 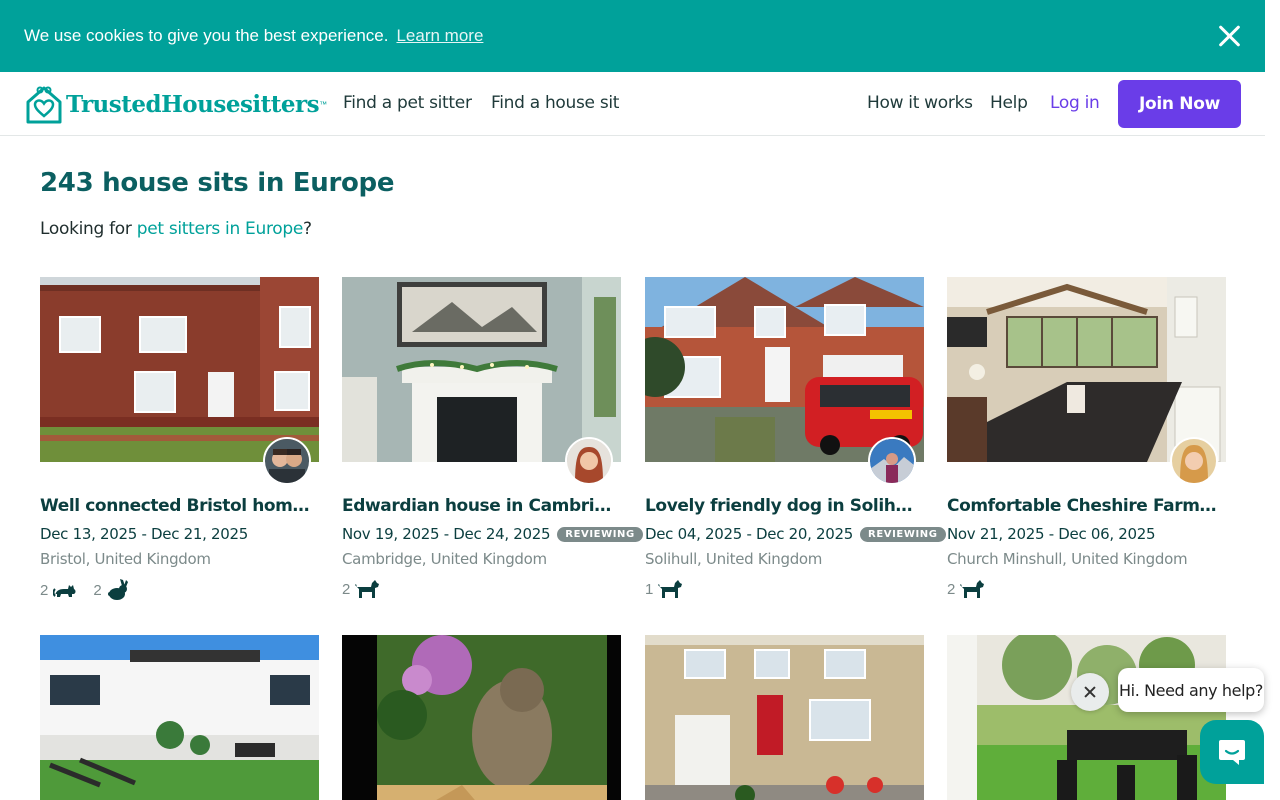 I want to click on listing-title: Well connected Bristol home with dogs, so click(x=179, y=506).